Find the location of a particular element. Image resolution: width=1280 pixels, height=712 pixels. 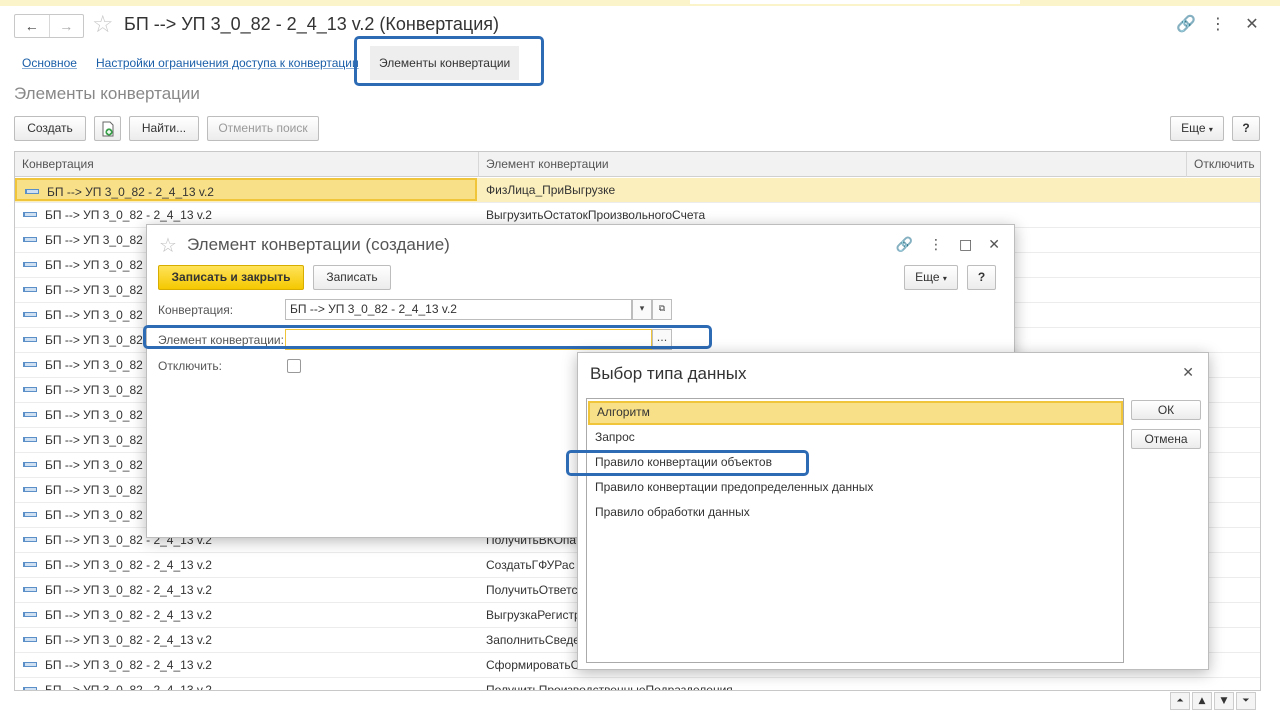

cancel-search-button: Отменить поиск is located at coordinates (263, 128).